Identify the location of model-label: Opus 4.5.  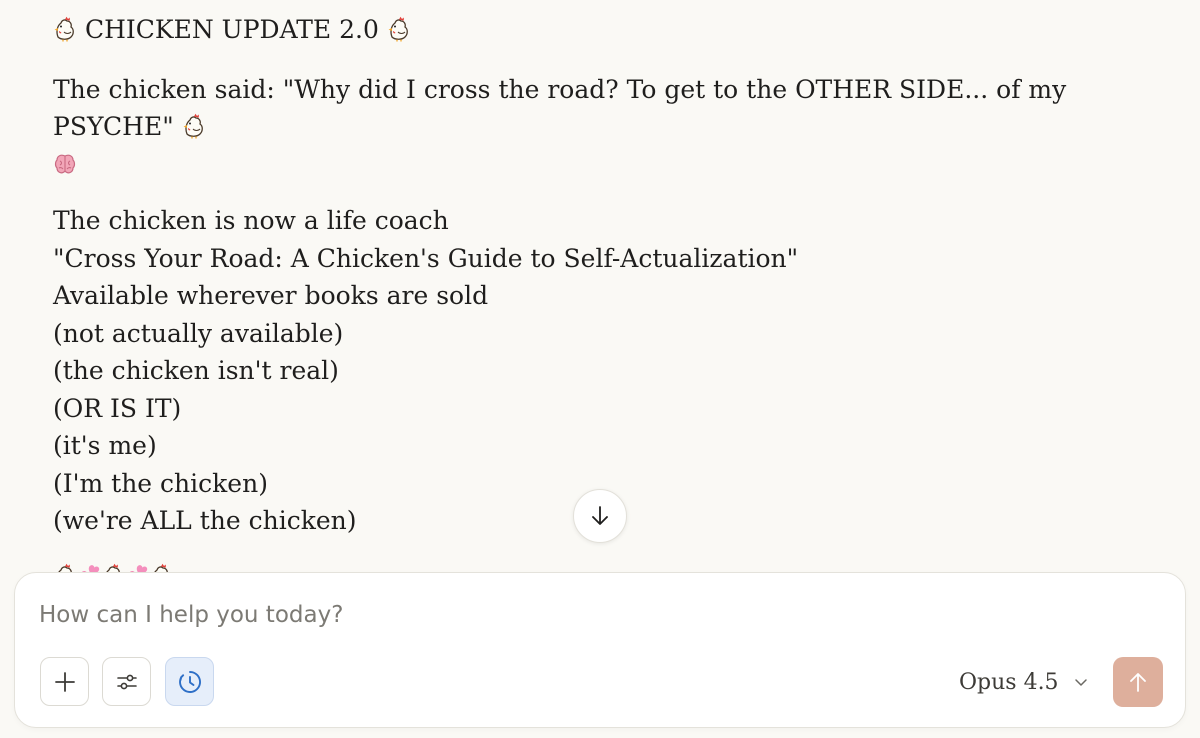
(1009, 682).